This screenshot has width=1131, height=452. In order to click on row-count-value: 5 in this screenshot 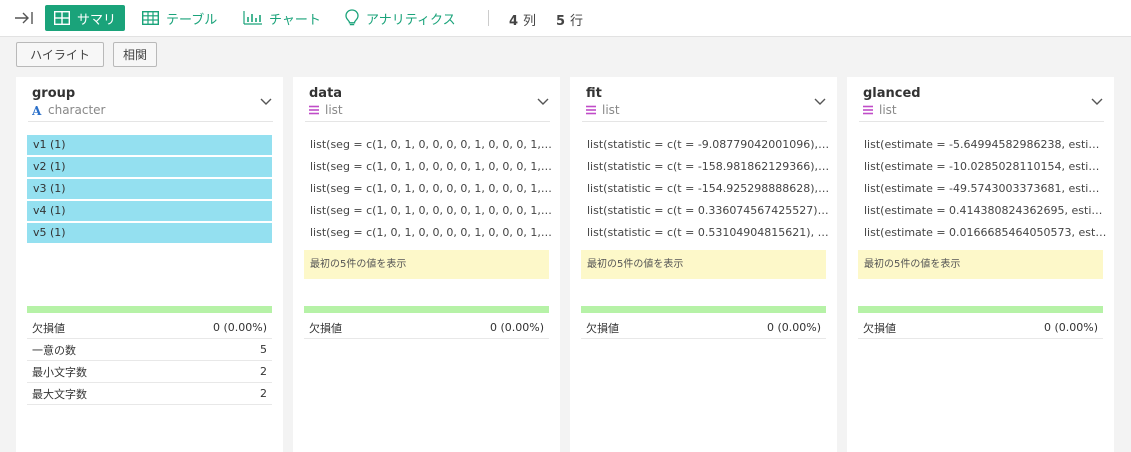, I will do `click(561, 21)`.